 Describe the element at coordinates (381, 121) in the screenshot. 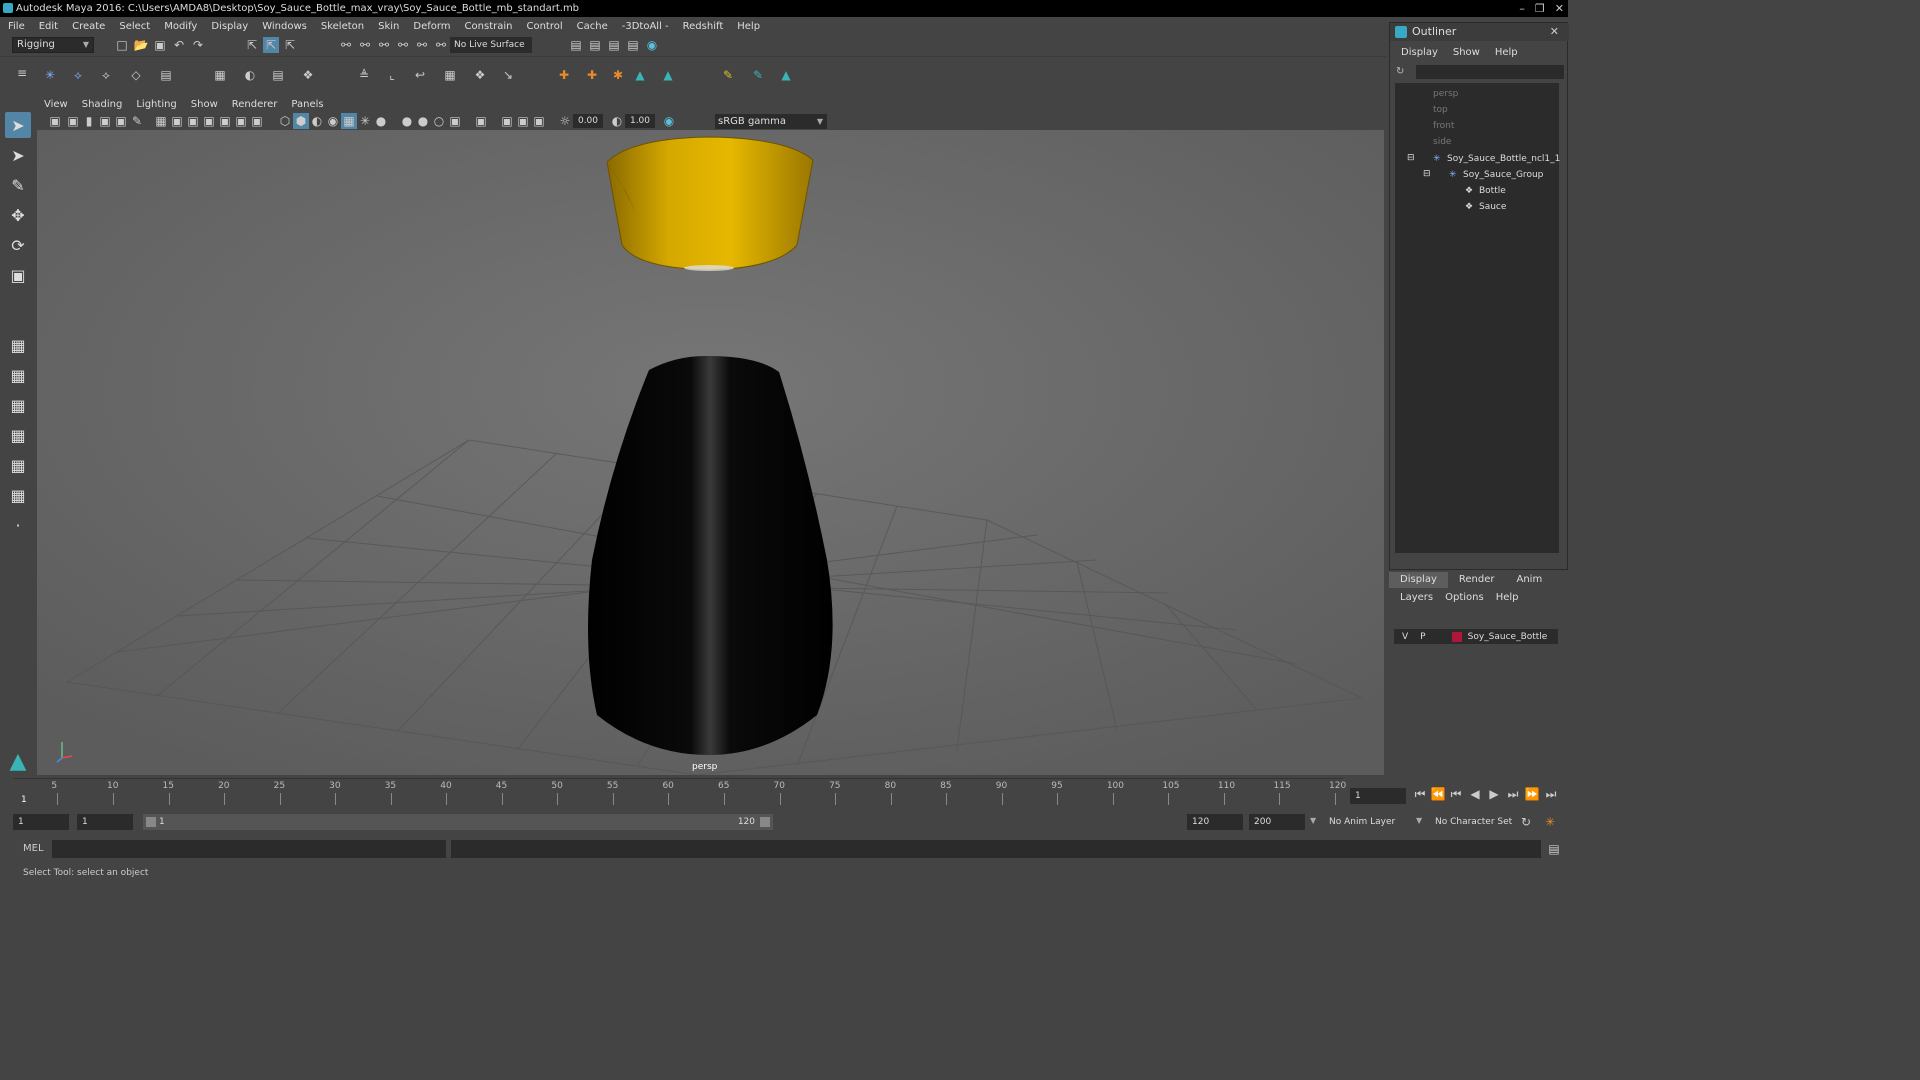

I see `shadows-icon: ●` at that location.